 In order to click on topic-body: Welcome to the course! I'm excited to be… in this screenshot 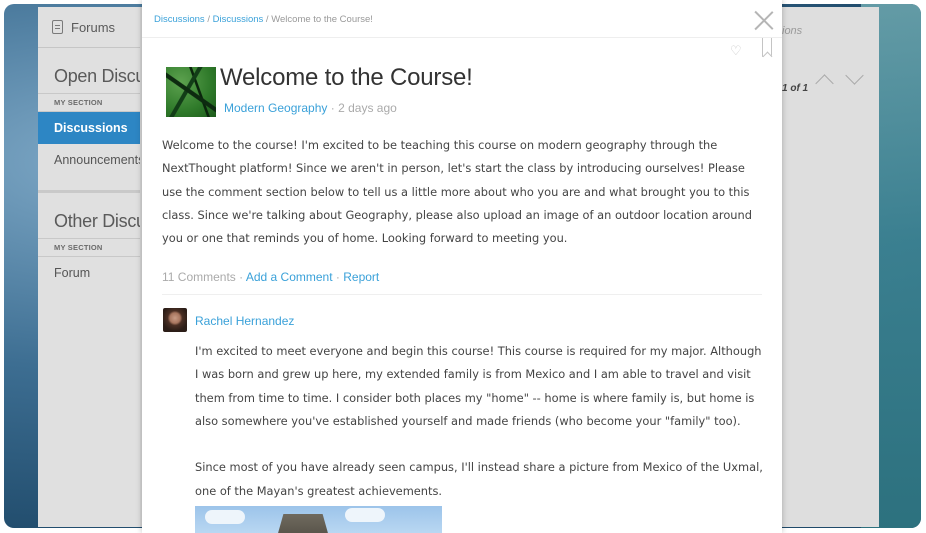, I will do `click(457, 192)`.